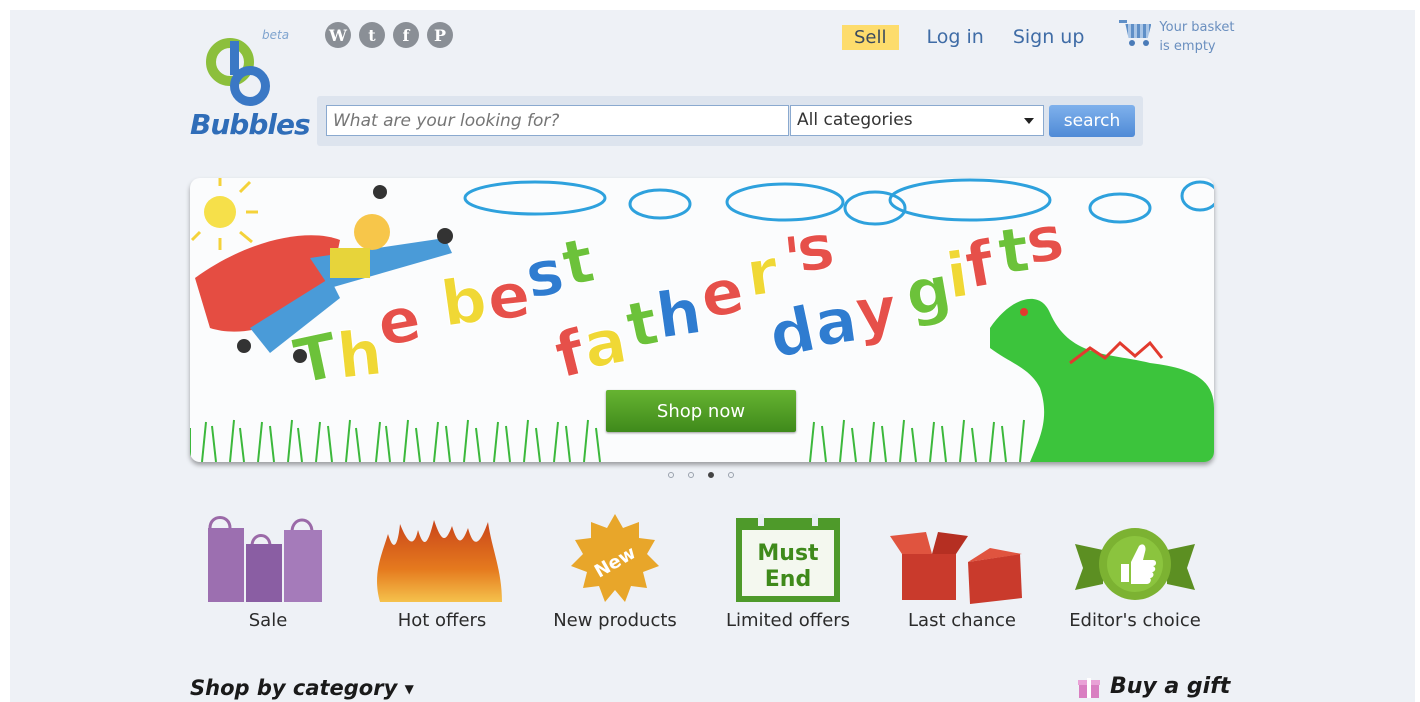 Image resolution: width=1420 pixels, height=702 pixels. Describe the element at coordinates (268, 560) in the screenshot. I see `shopping-bags-icon` at that location.